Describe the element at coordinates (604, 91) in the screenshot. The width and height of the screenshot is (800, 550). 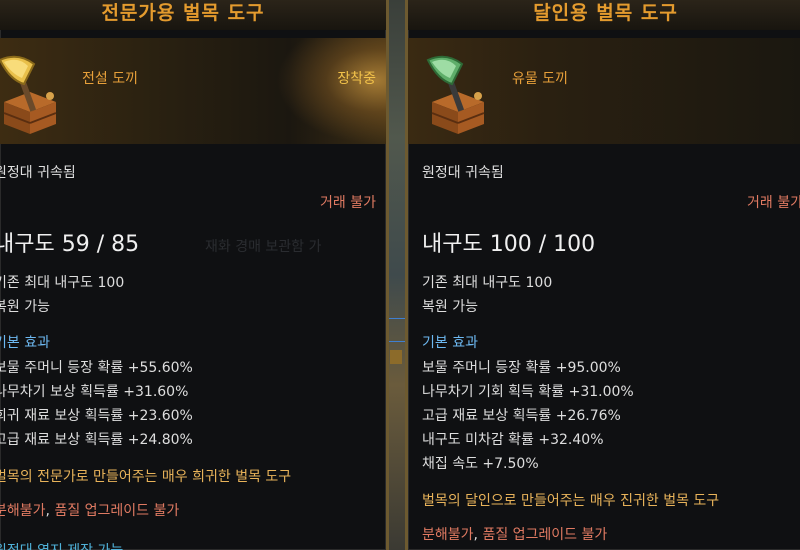
I see `item-header: 유물 도끼` at that location.